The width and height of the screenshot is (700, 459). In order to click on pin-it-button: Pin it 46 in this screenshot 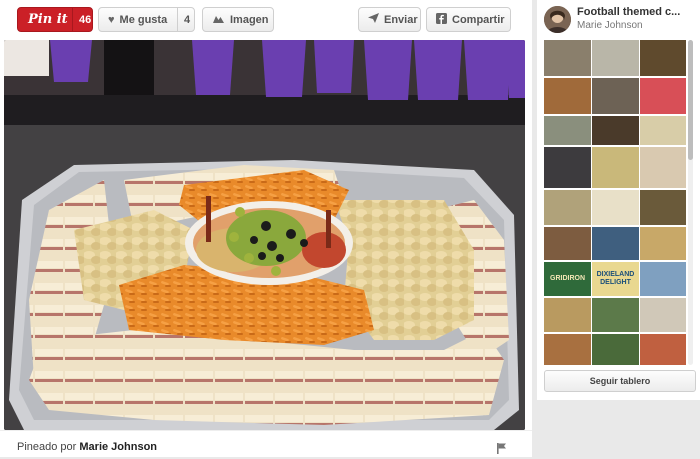, I will do `click(55, 19)`.